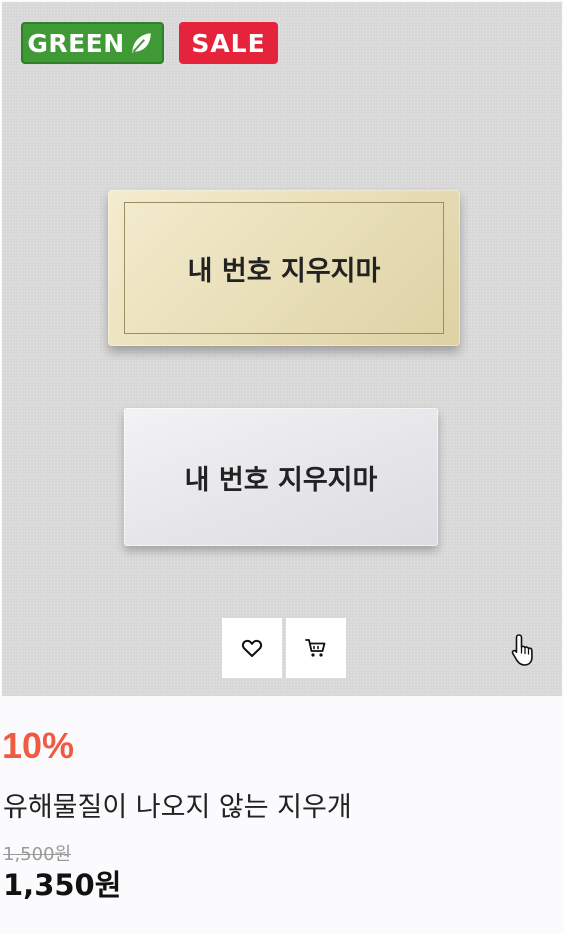  I want to click on name-label-silver: 내 번호 지우지마, so click(281, 477).